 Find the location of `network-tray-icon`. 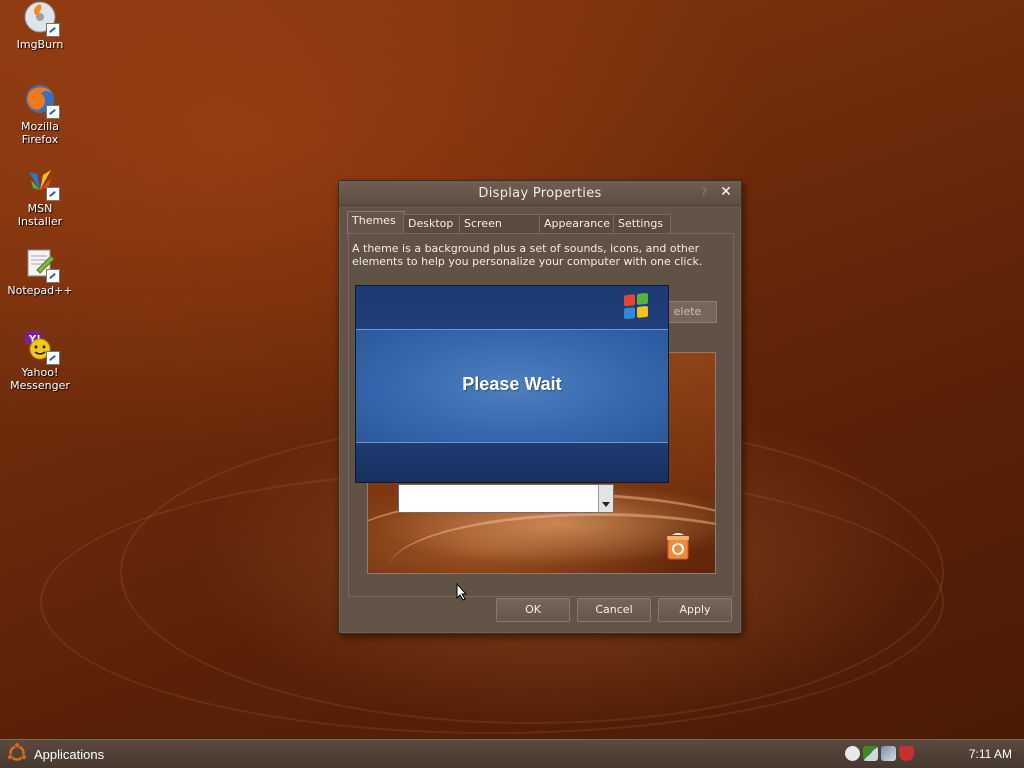

network-tray-icon is located at coordinates (870, 753).